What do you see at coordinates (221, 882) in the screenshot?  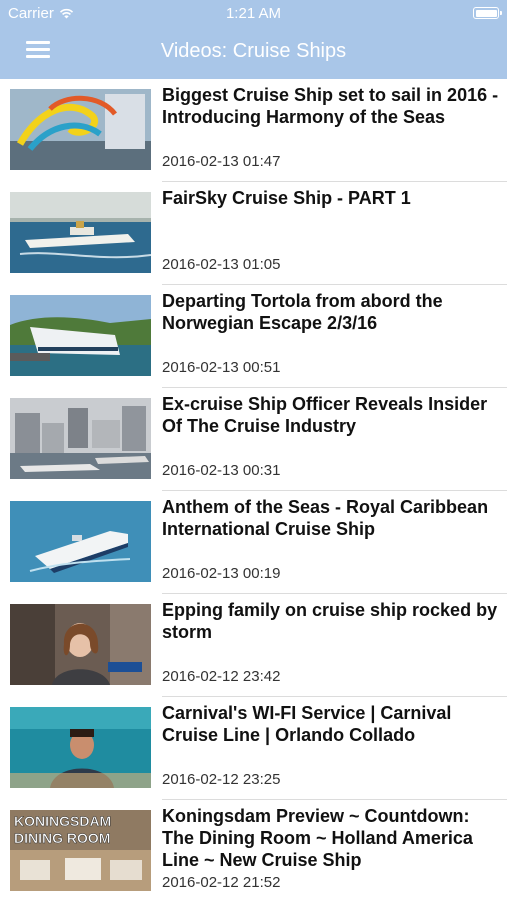 I see `video-date: 2016-02-12 21:52` at bounding box center [221, 882].